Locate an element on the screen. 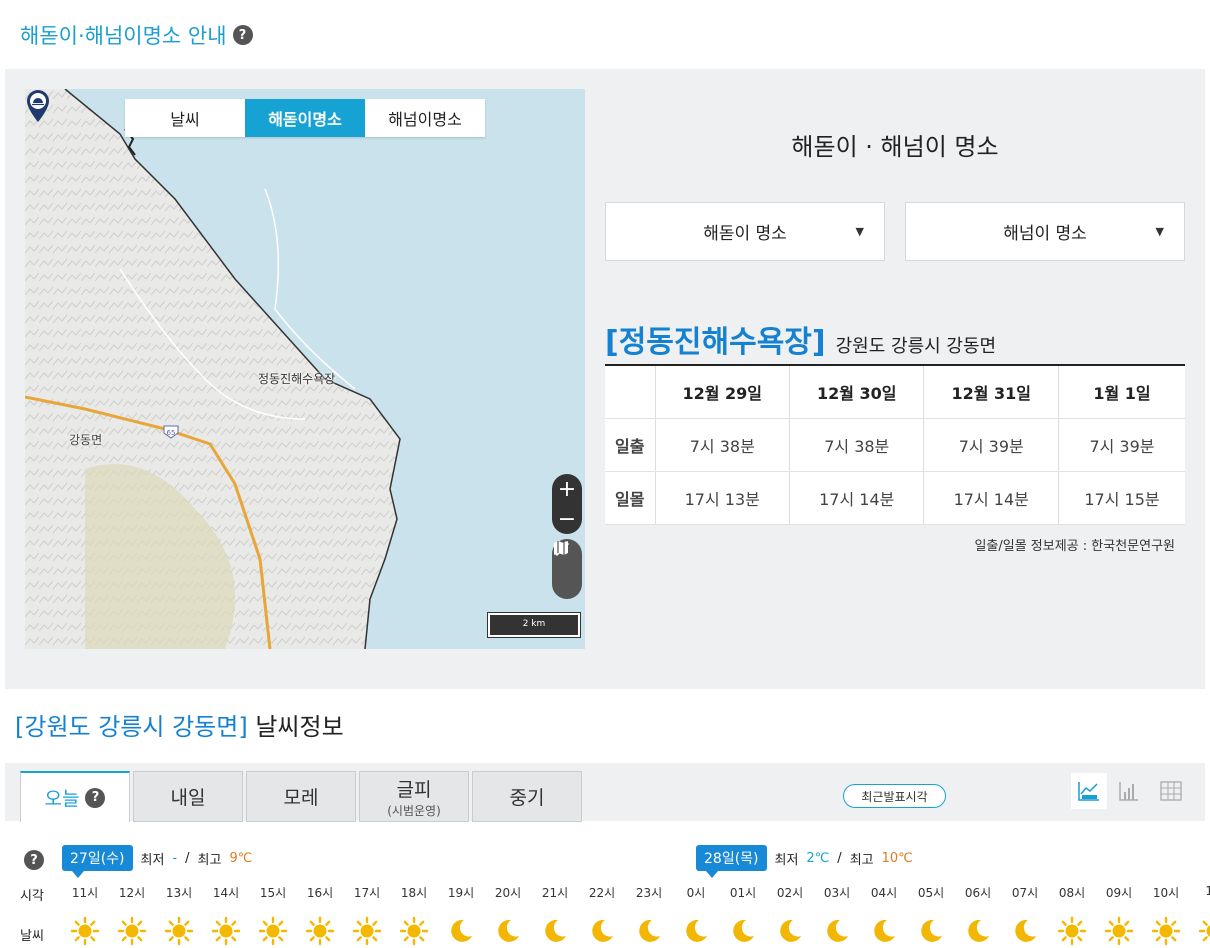 The height and width of the screenshot is (948, 1210). map-tab-weather: 날씨 is located at coordinates (185, 118).